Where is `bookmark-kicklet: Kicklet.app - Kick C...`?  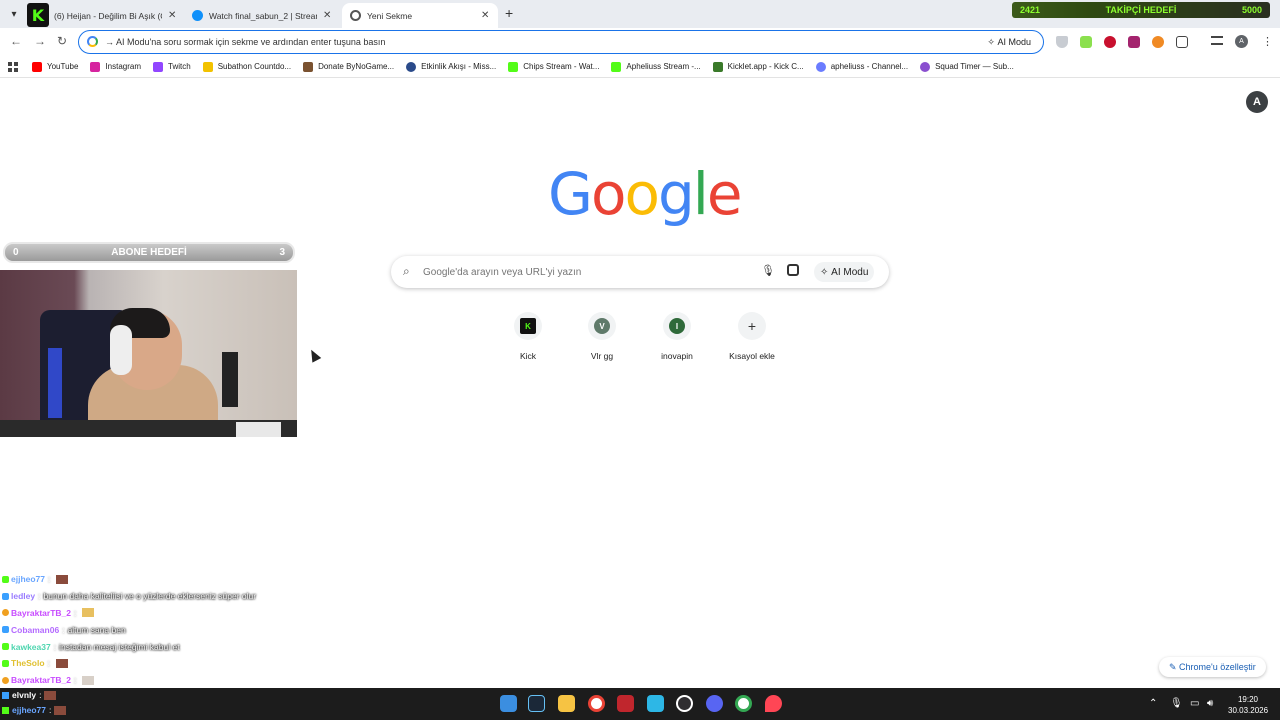 bookmark-kicklet: Kicklet.app - Kick C... is located at coordinates (758, 66).